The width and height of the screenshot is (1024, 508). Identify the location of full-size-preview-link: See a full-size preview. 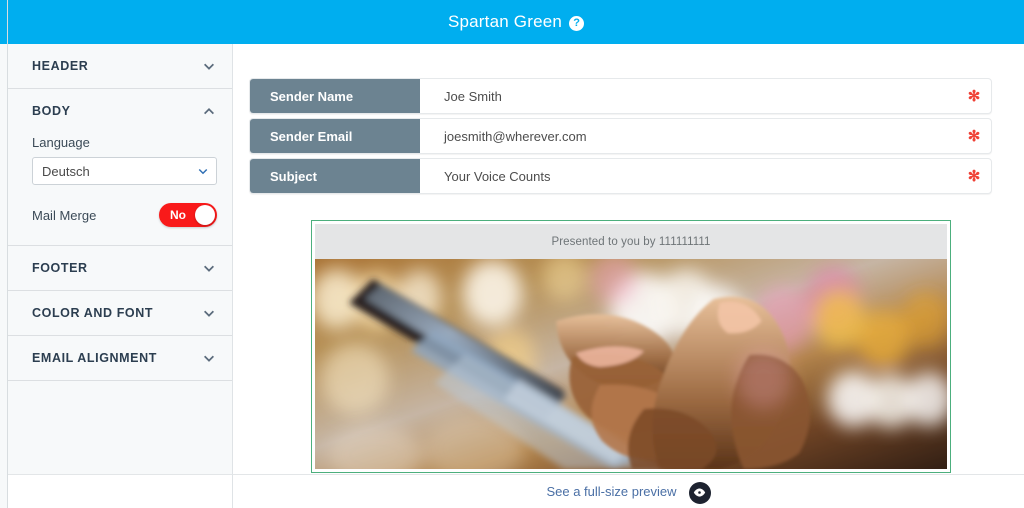
(611, 491).